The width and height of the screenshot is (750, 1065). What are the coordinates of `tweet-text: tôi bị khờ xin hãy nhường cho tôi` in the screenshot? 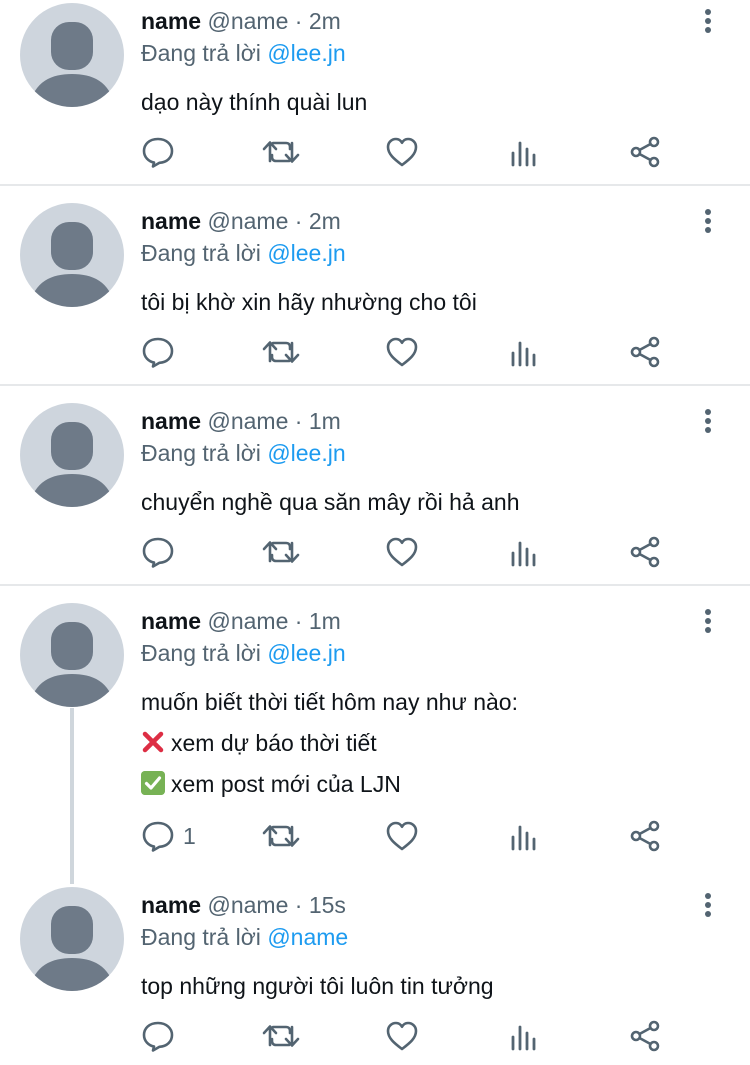 It's located at (309, 302).